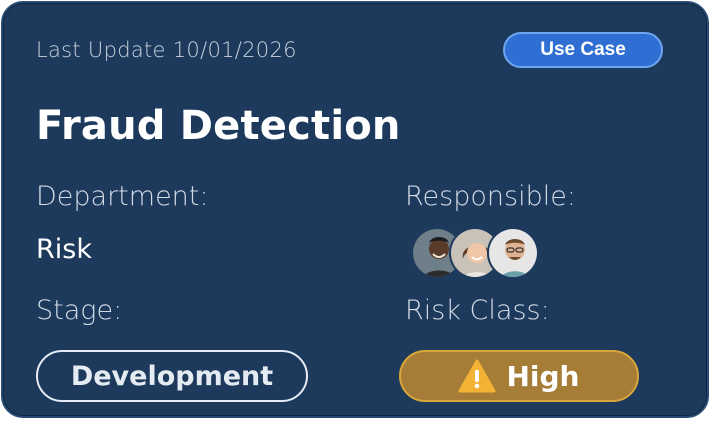 This screenshot has height=423, width=714. Describe the element at coordinates (122, 196) in the screenshot. I see `department-label: Department:` at that location.